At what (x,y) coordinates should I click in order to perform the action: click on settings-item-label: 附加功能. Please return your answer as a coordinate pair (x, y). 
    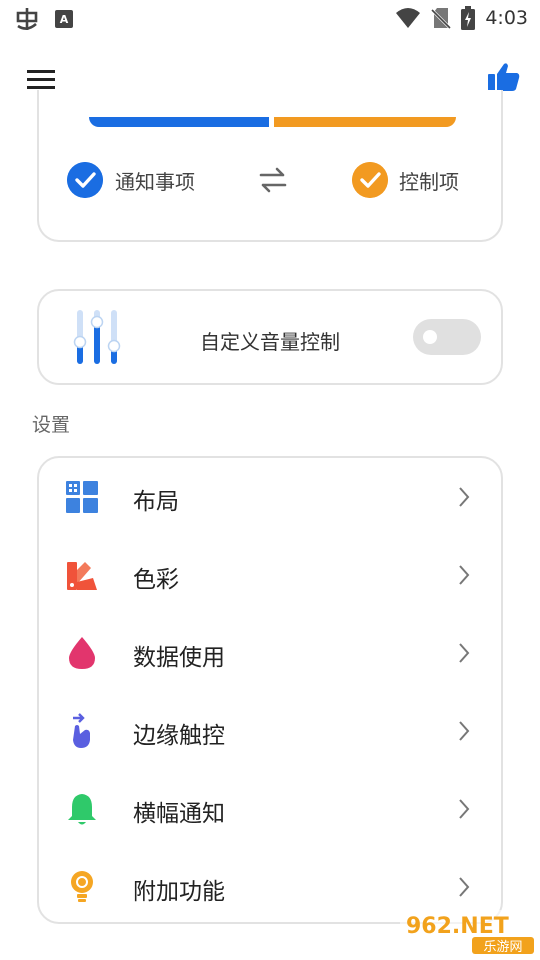
    Looking at the image, I should click on (179, 892).